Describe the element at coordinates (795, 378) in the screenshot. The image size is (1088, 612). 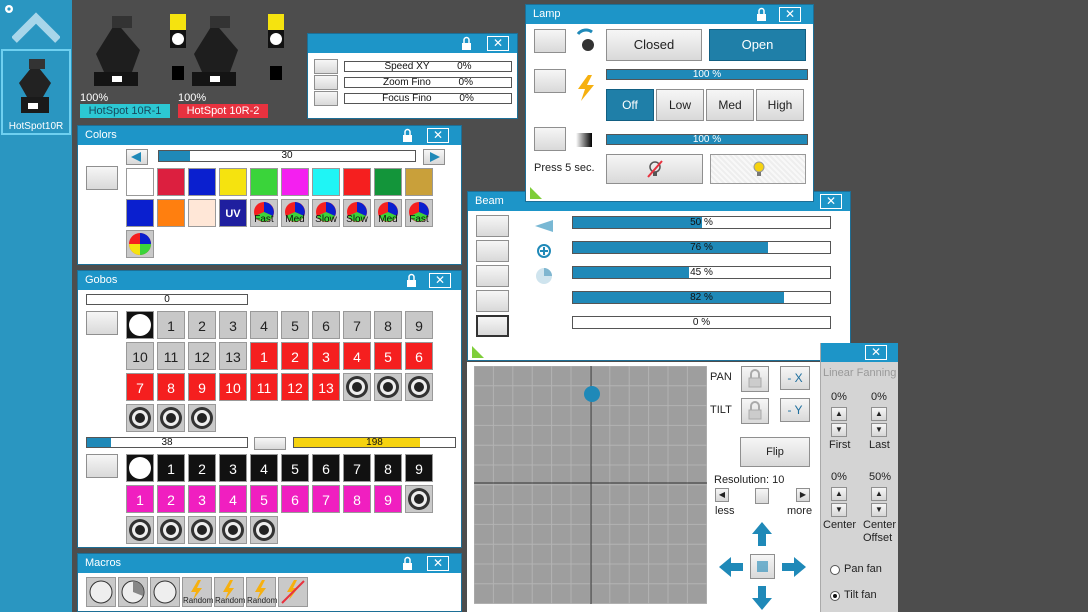
I see `invert-x-button: - X` at that location.